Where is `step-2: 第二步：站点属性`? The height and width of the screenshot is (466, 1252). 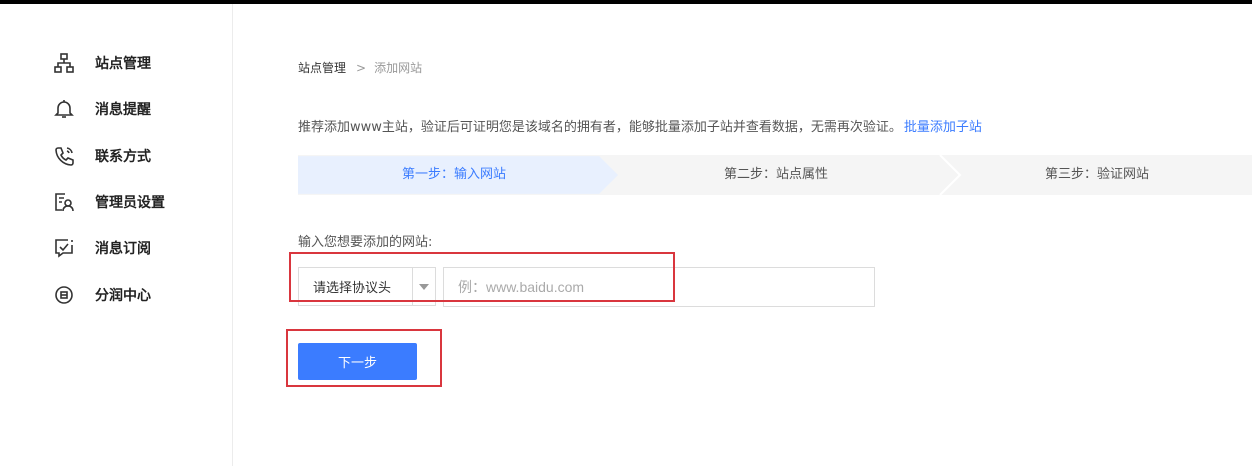 step-2: 第二步：站点属性 is located at coordinates (776, 174).